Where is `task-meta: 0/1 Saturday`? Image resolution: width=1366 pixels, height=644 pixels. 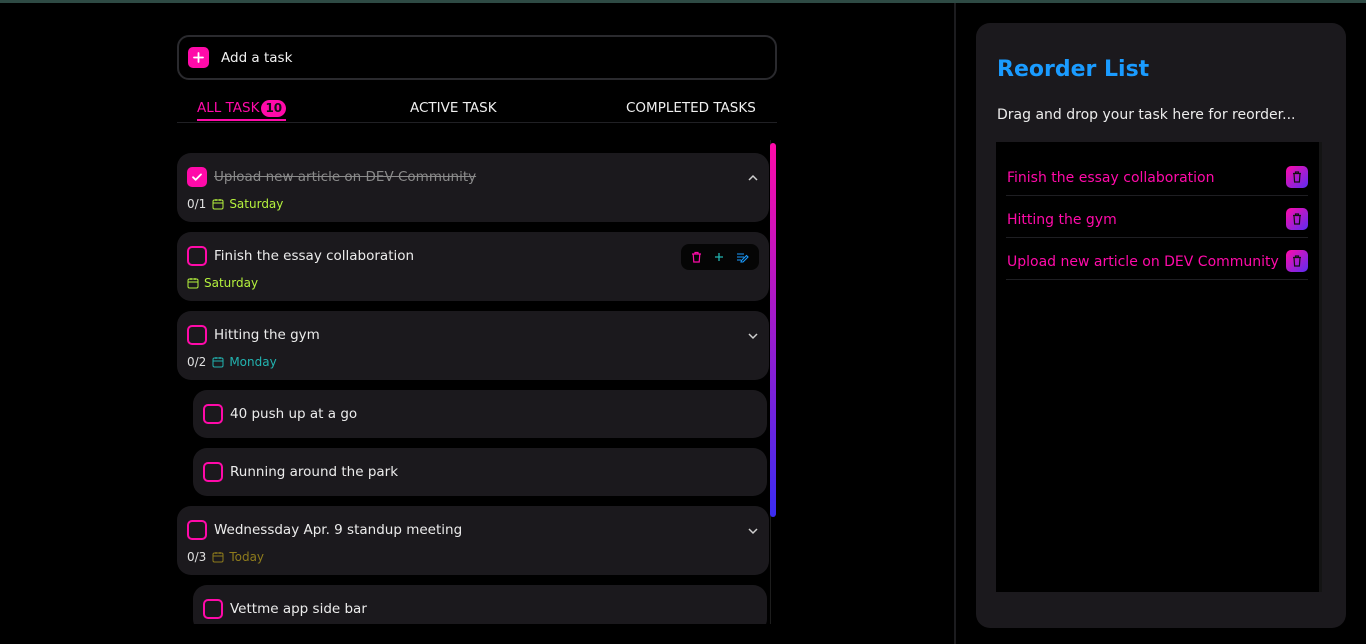
task-meta: 0/1 Saturday is located at coordinates (235, 204).